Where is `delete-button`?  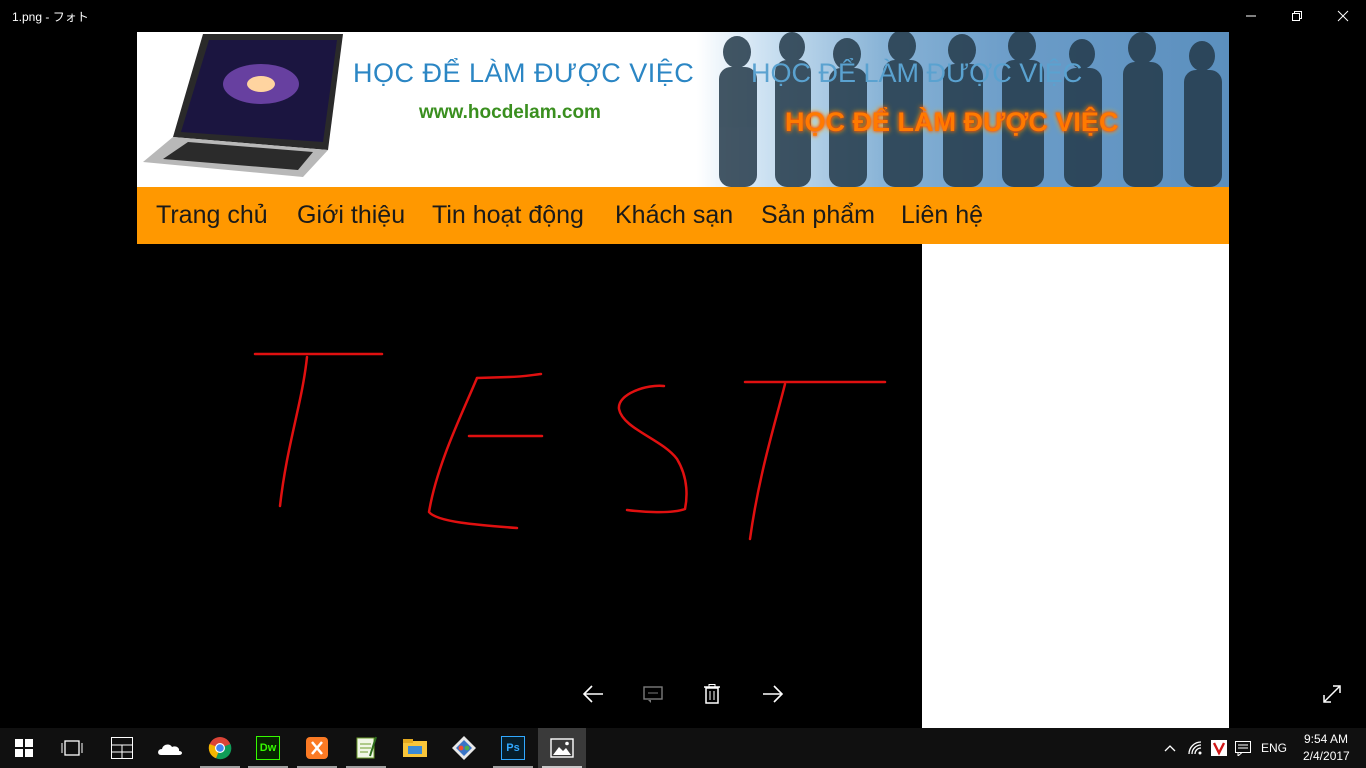 delete-button is located at coordinates (712, 694).